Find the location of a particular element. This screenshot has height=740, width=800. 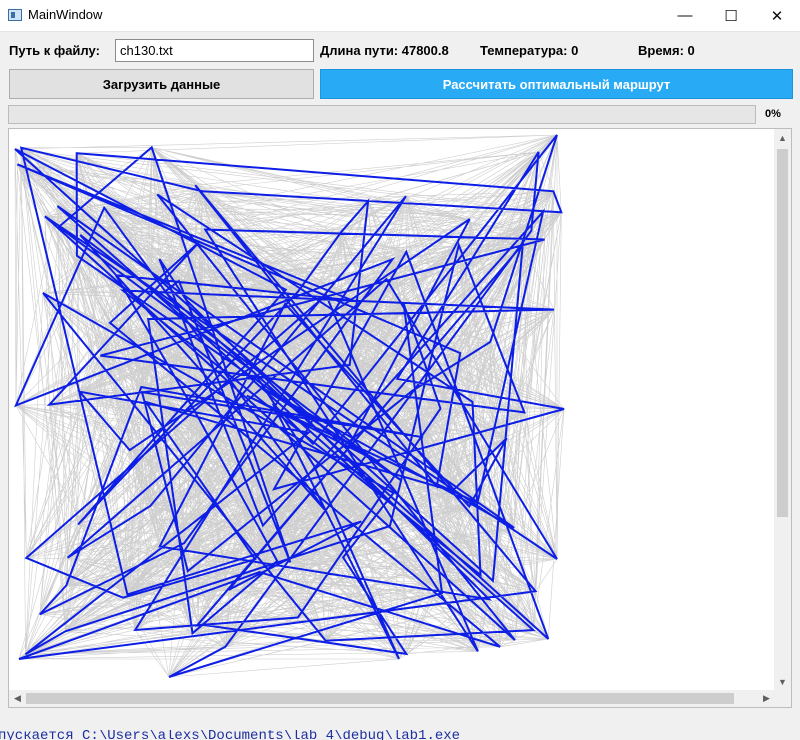

app-window-icon is located at coordinates (15, 15).